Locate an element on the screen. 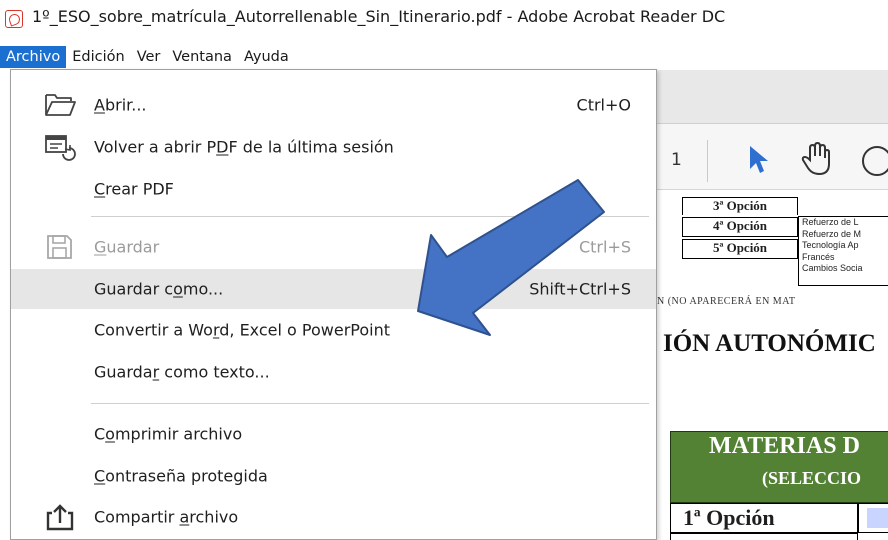 The width and height of the screenshot is (888, 540). page-number-field: 1 is located at coordinates (676, 160).